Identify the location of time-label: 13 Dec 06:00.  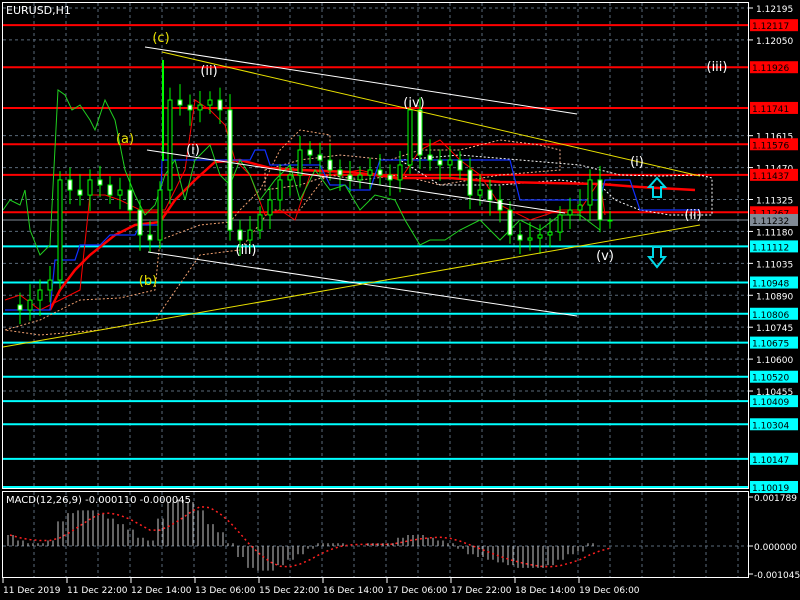
(225, 591).